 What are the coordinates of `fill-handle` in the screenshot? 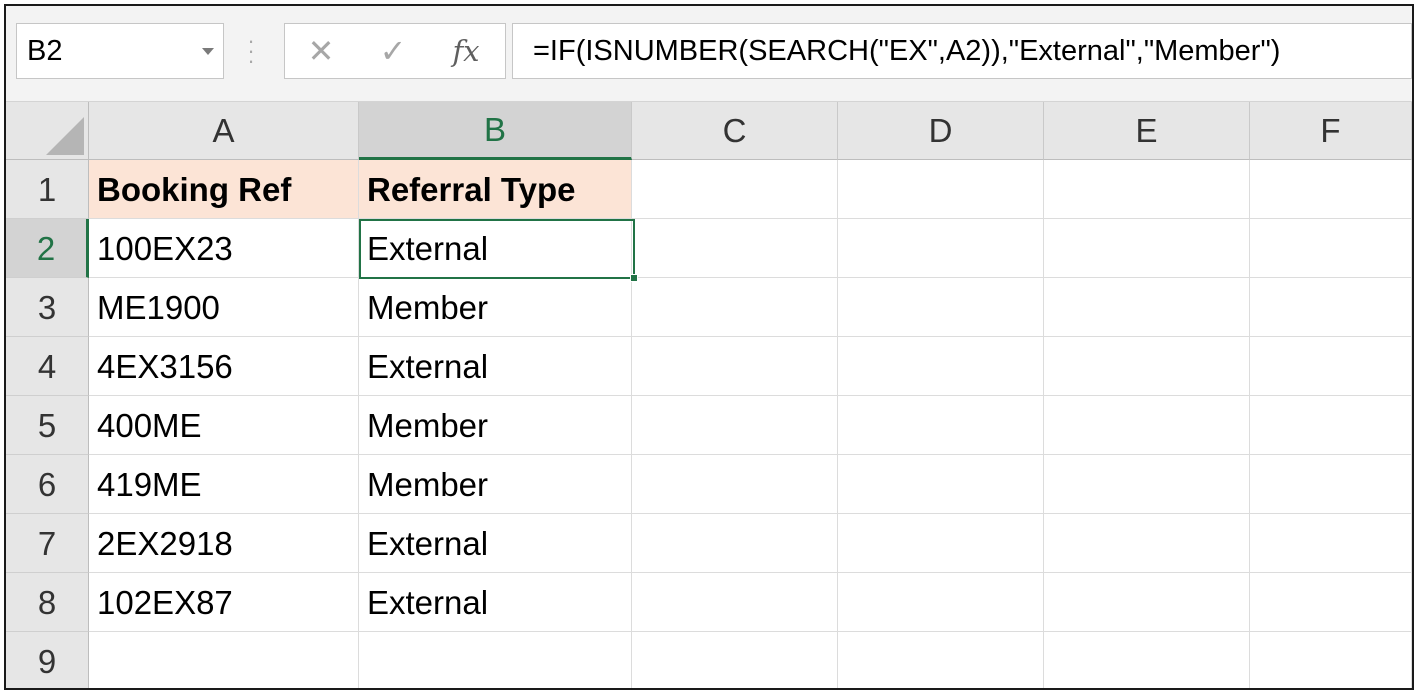 It's located at (634, 278).